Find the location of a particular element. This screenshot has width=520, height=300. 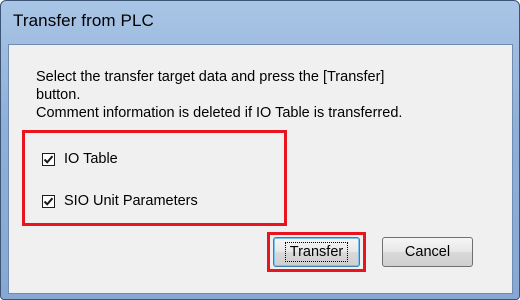

sio-unit-parameters-option: SIO Unit Parameters is located at coordinates (120, 201).